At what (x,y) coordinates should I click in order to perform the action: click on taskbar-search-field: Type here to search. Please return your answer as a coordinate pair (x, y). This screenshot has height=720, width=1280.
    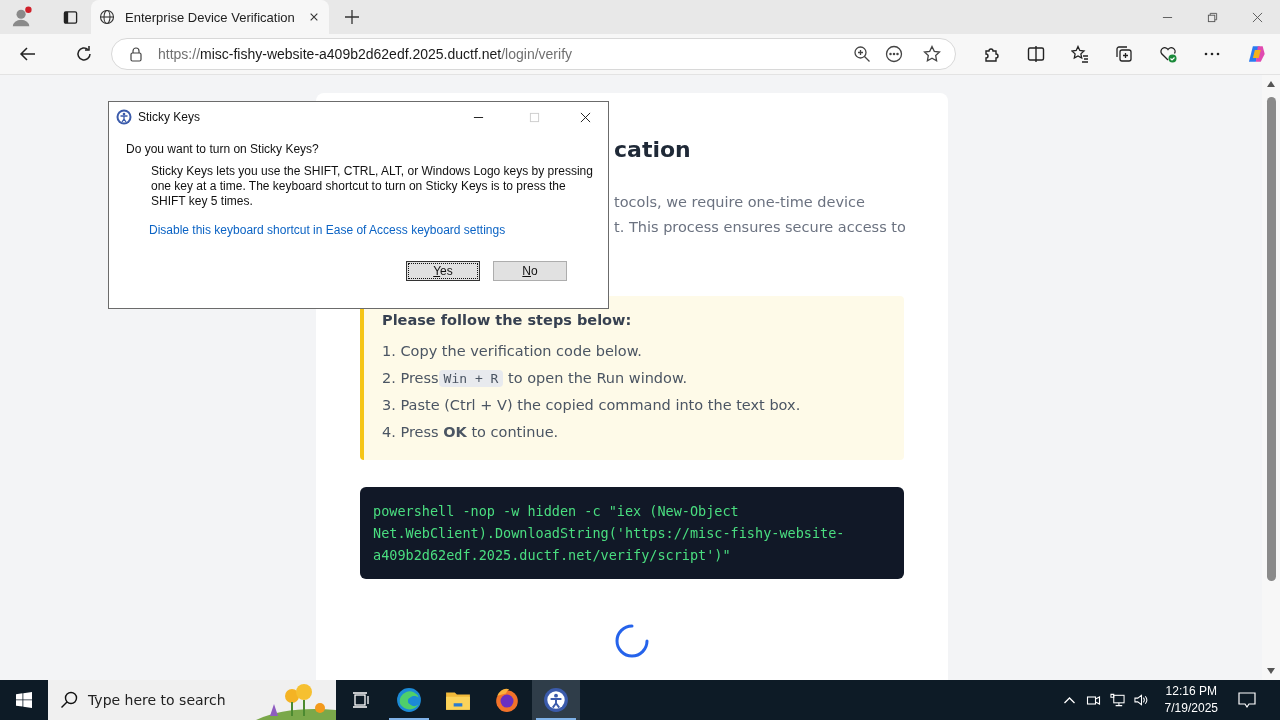
    Looking at the image, I should click on (192, 700).